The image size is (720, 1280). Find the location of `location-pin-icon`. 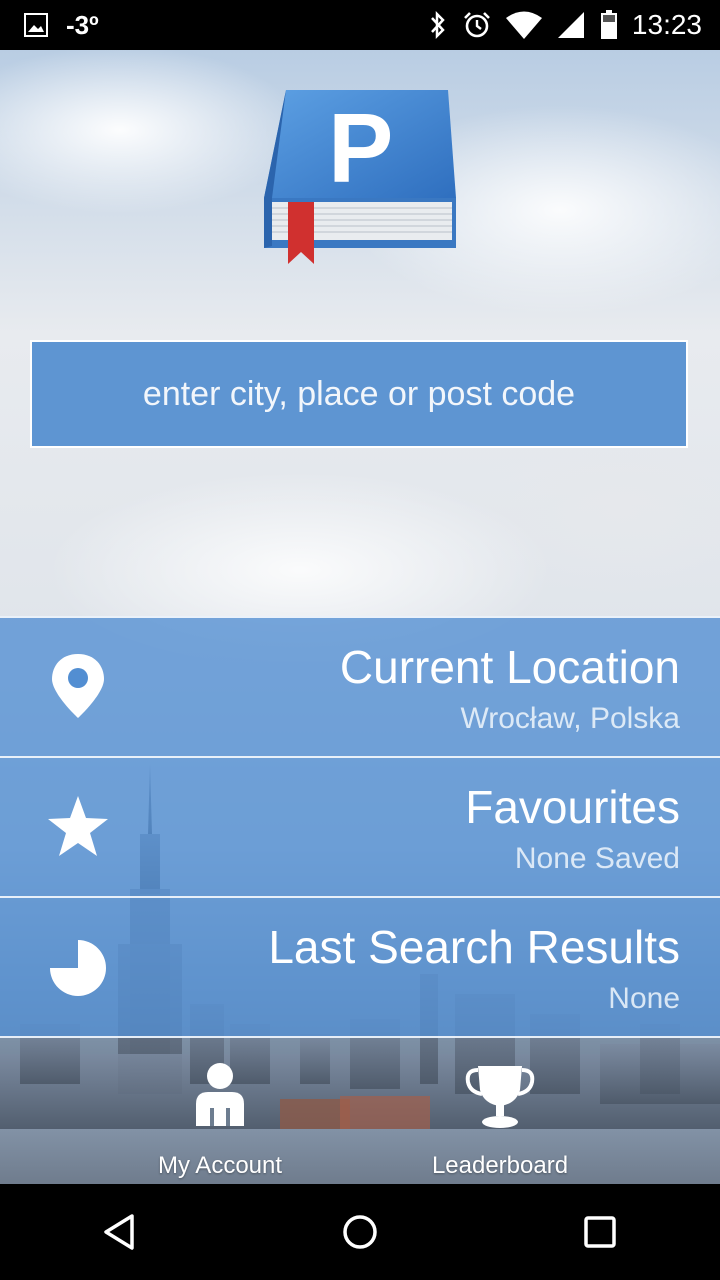

location-pin-icon is located at coordinates (78, 686).